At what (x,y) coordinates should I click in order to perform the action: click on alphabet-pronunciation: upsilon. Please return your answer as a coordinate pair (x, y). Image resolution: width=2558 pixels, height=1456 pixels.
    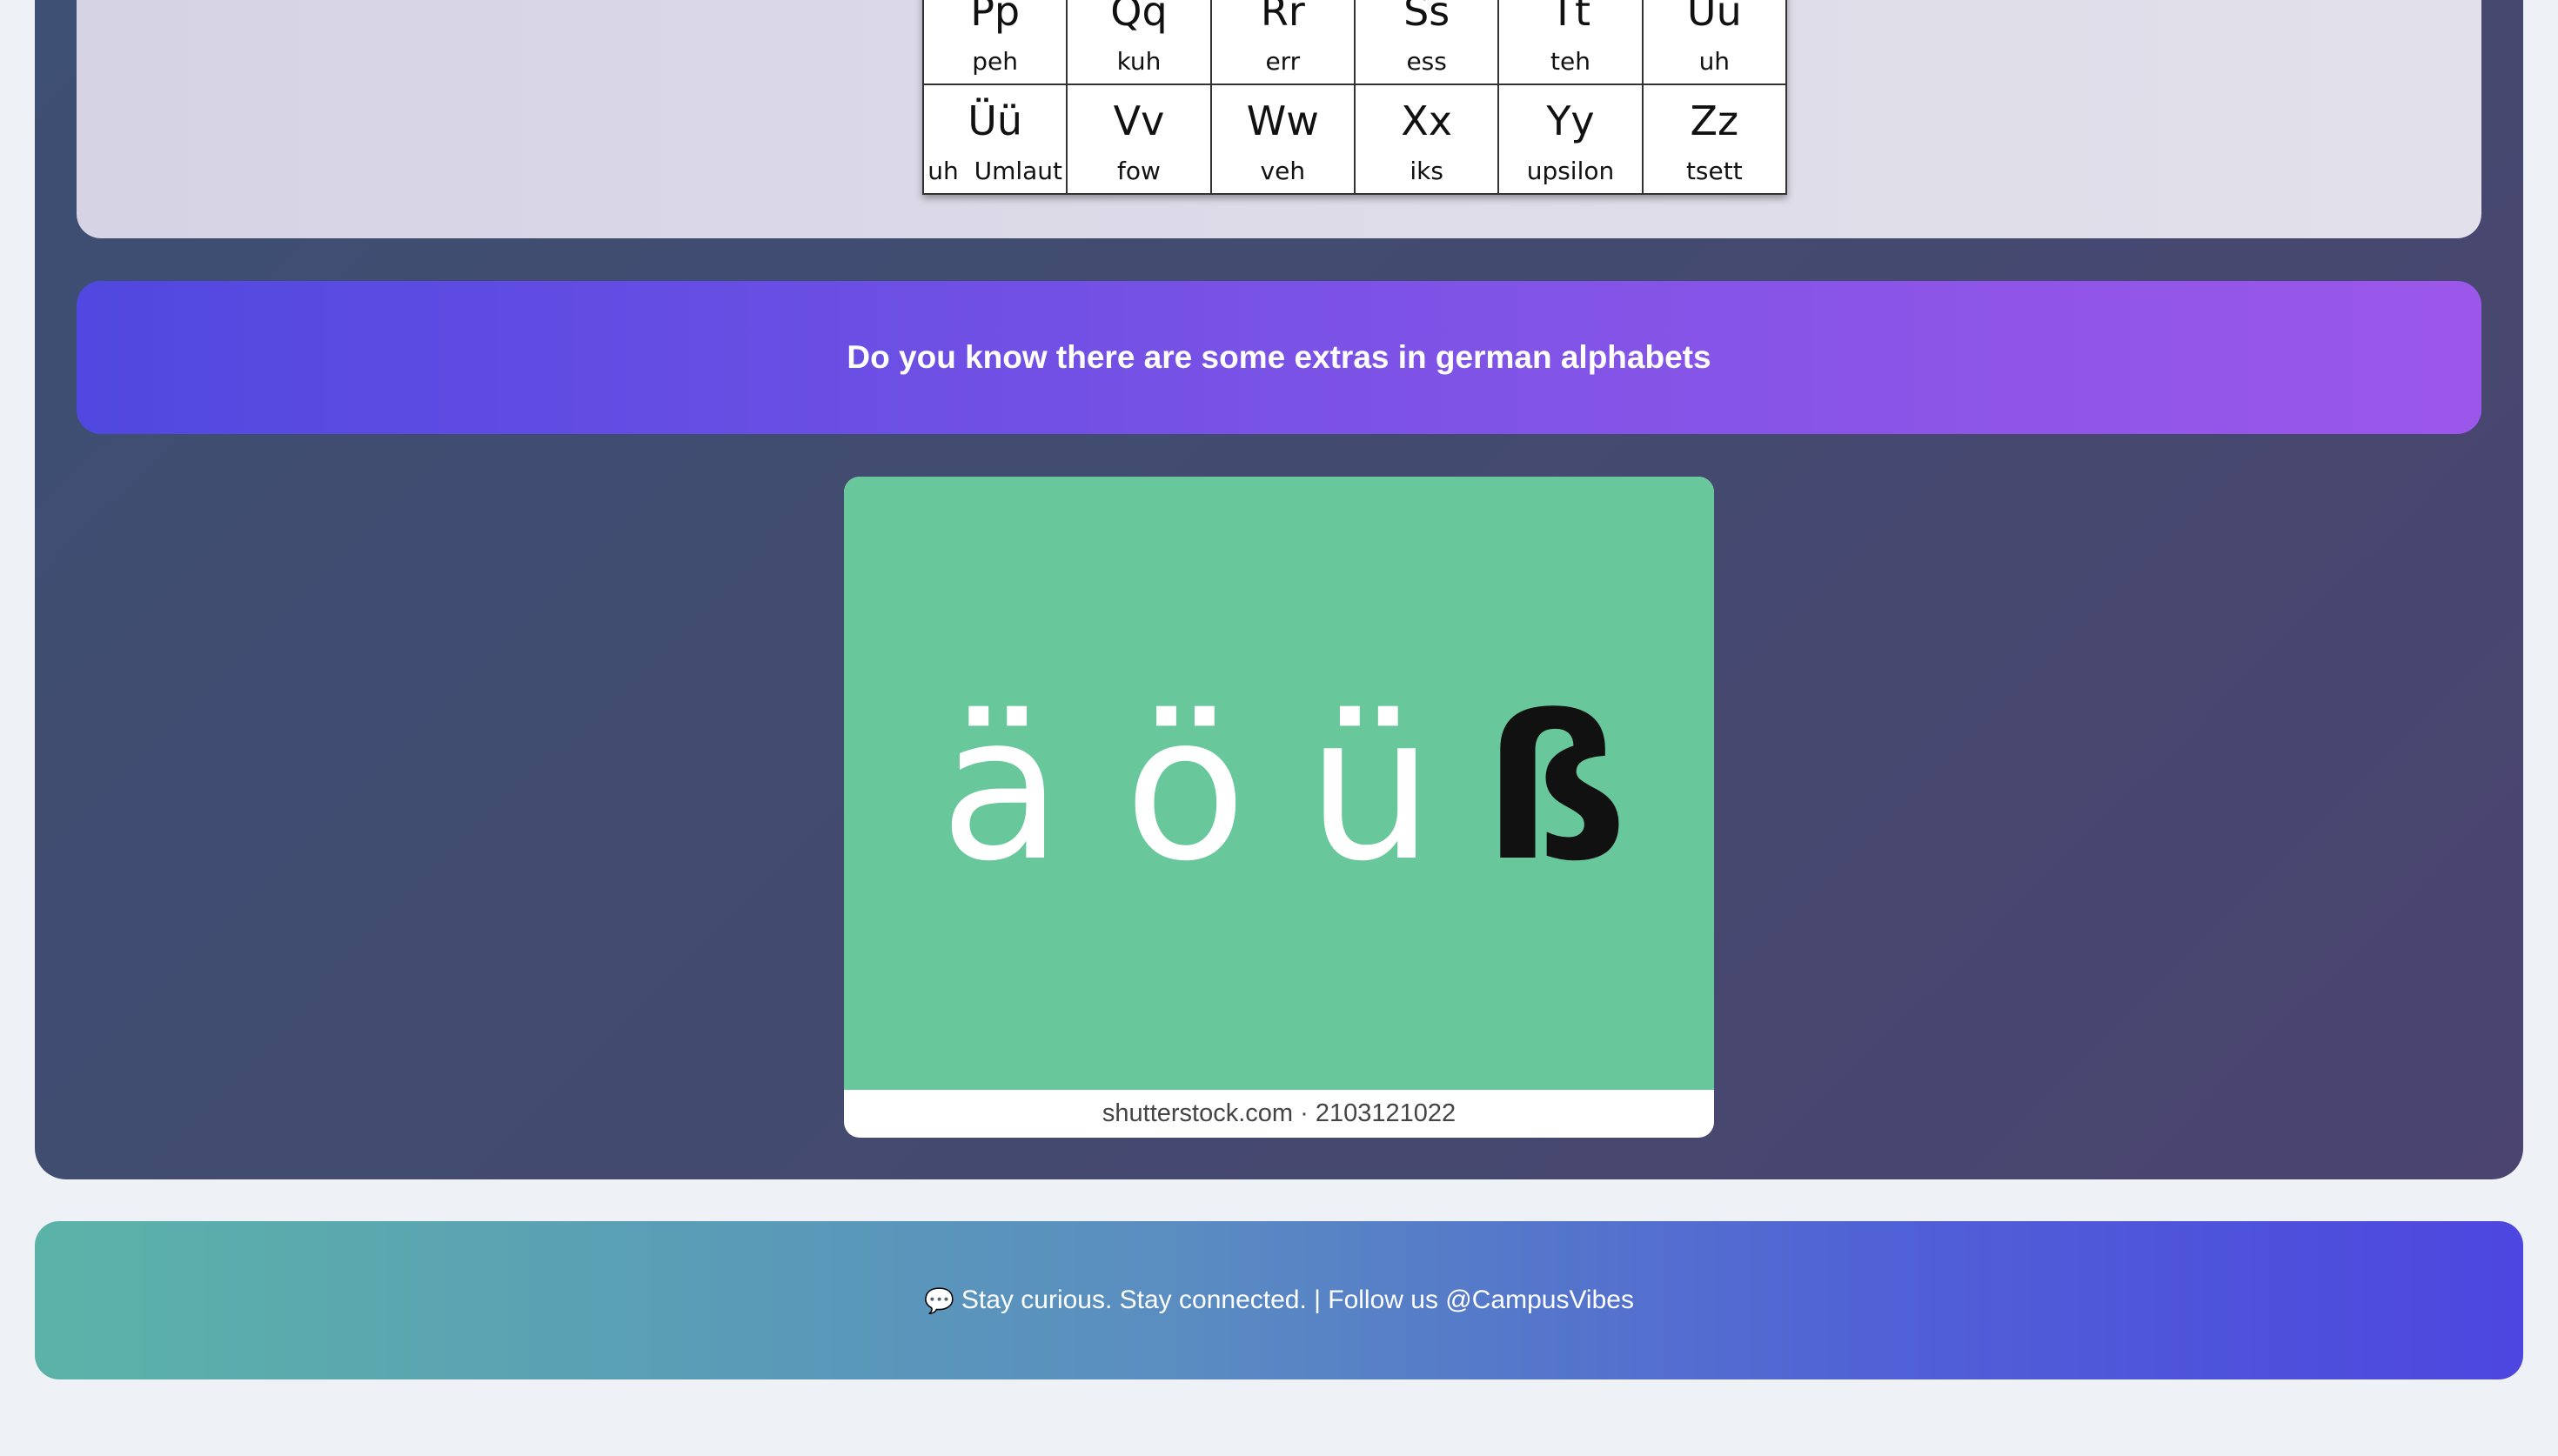
    Looking at the image, I should click on (1570, 171).